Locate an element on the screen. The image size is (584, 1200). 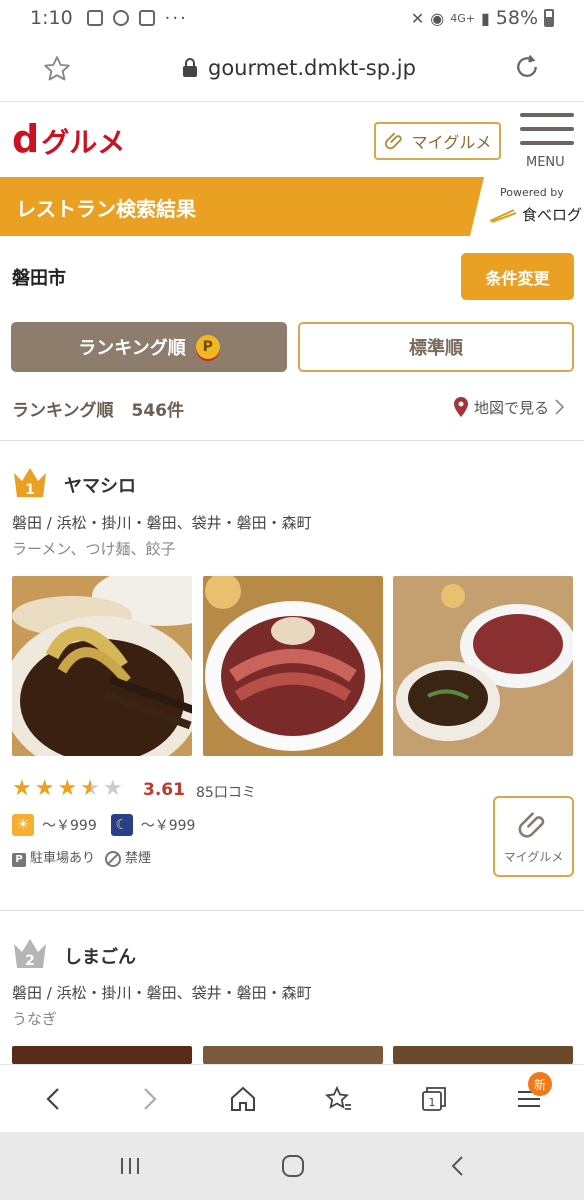
search-results-band: レストラン検索結果 Powered by 食べログ is located at coordinates (292, 206).